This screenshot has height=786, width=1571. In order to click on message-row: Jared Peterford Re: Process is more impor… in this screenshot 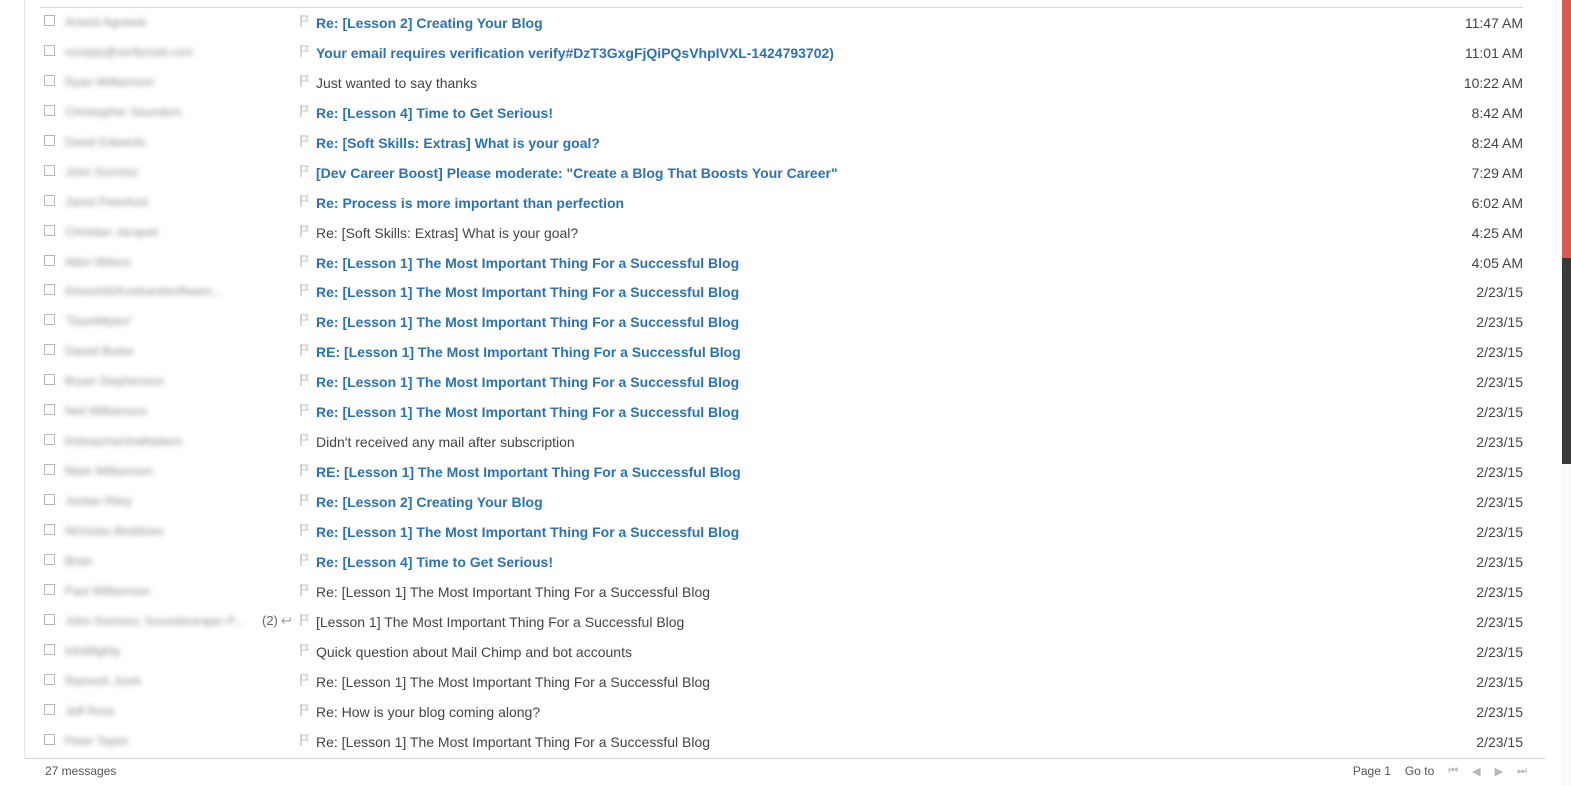, I will do `click(785, 203)`.